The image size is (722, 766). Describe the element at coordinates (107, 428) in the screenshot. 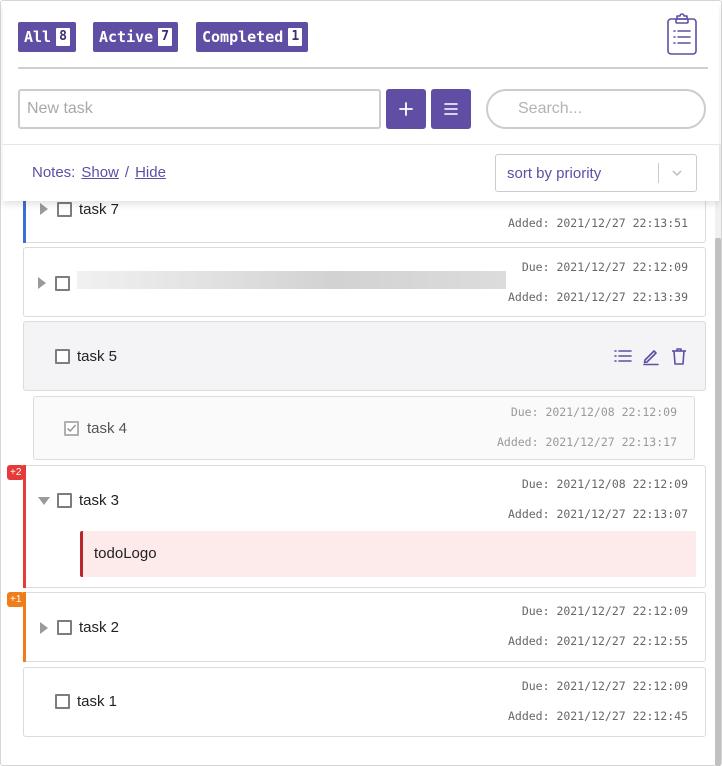

I see `task-name: task 4` at that location.